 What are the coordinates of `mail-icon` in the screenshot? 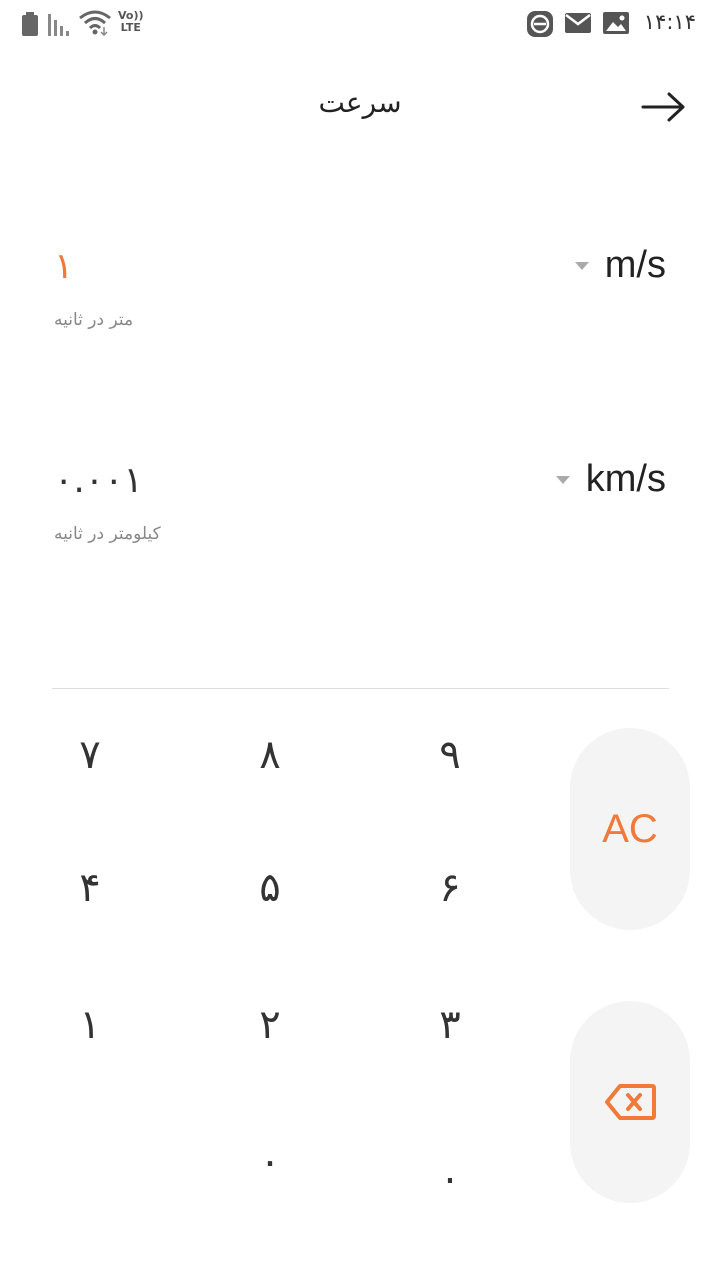 It's located at (578, 23).